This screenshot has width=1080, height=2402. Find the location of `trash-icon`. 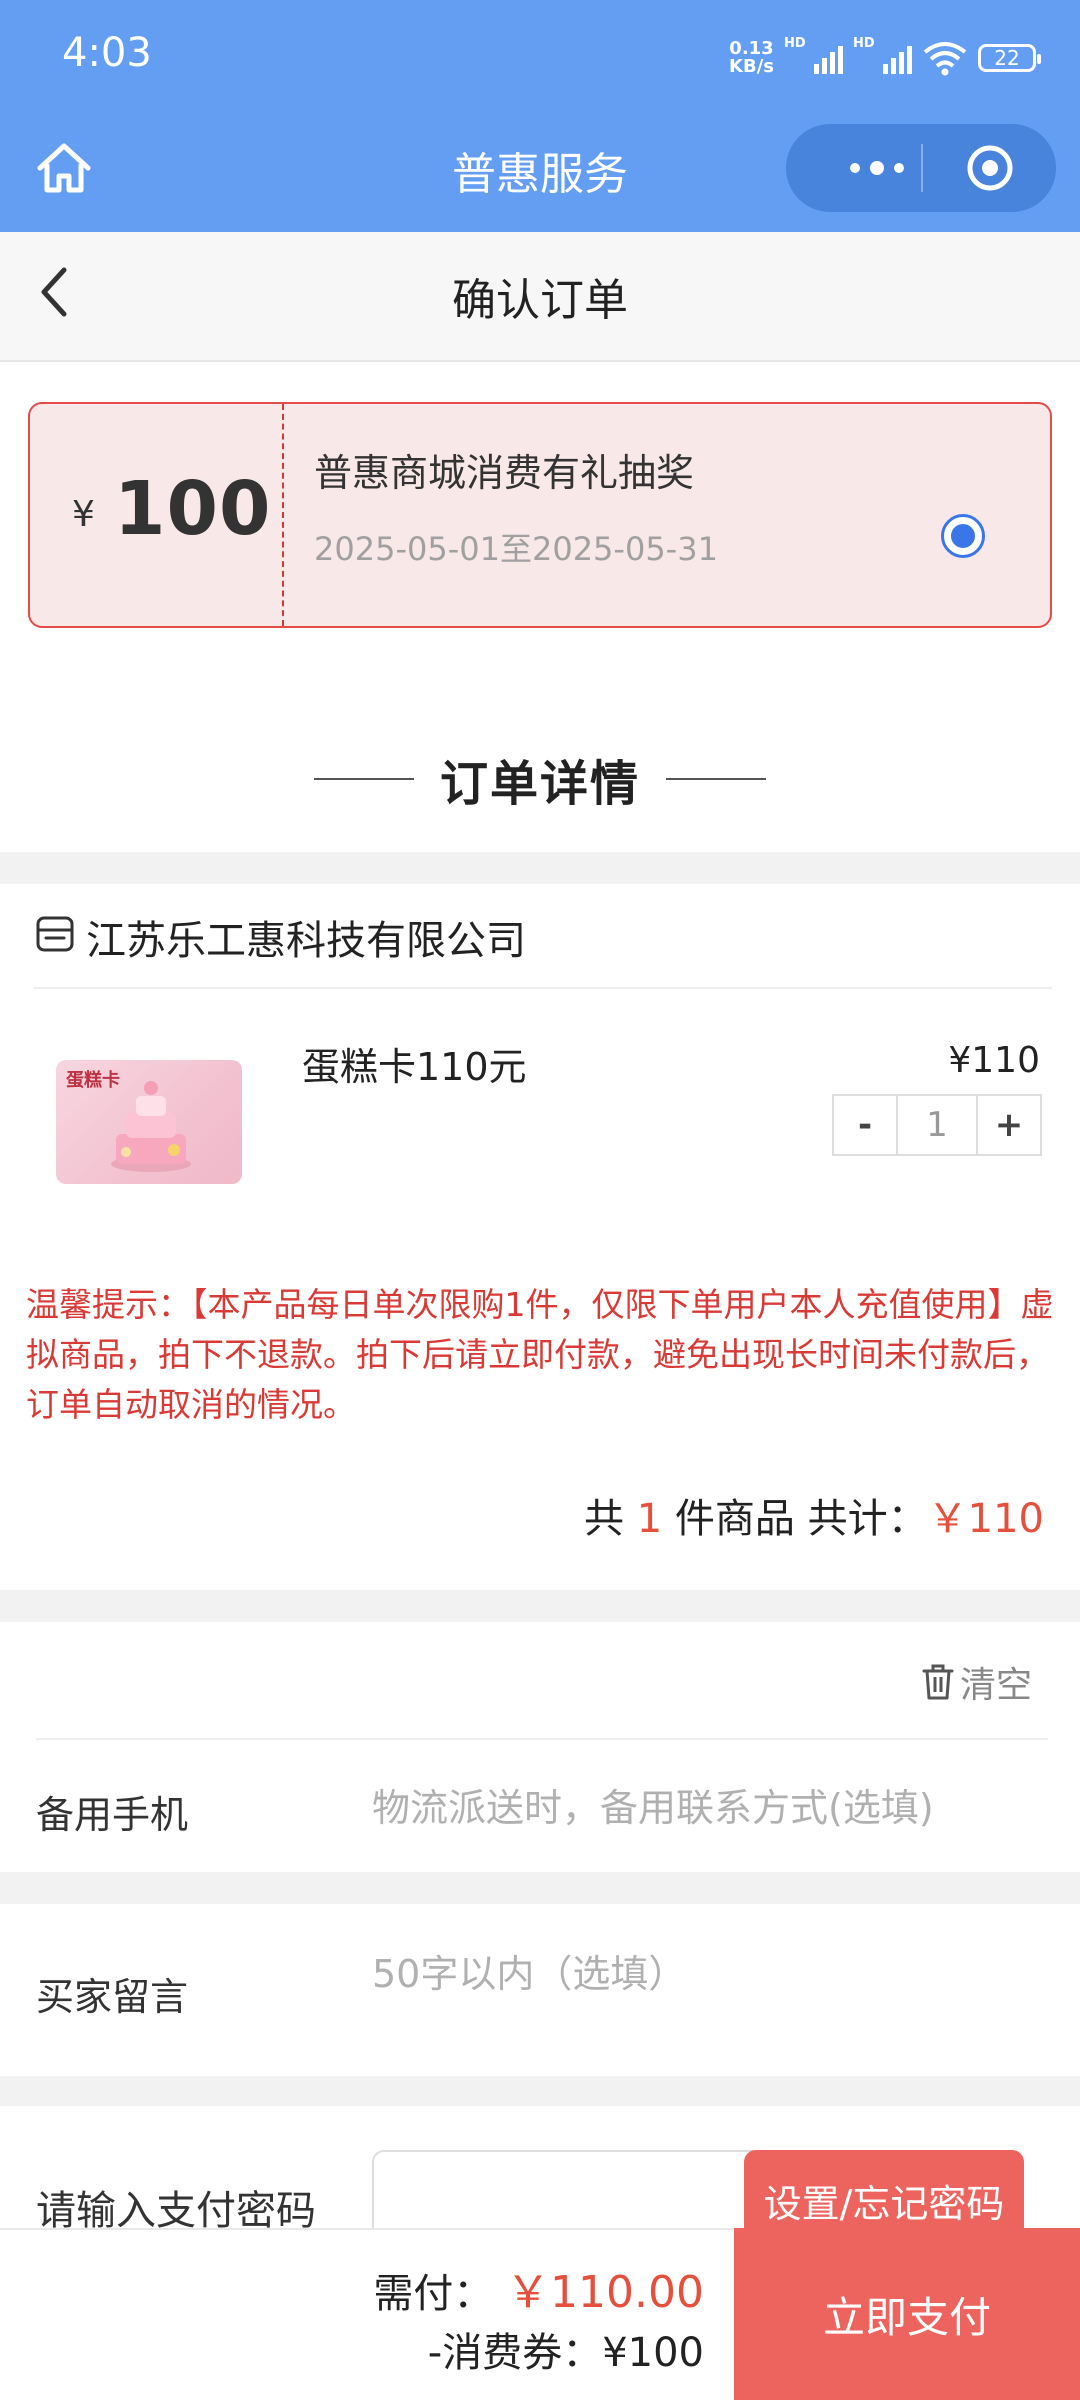

trash-icon is located at coordinates (938, 1682).